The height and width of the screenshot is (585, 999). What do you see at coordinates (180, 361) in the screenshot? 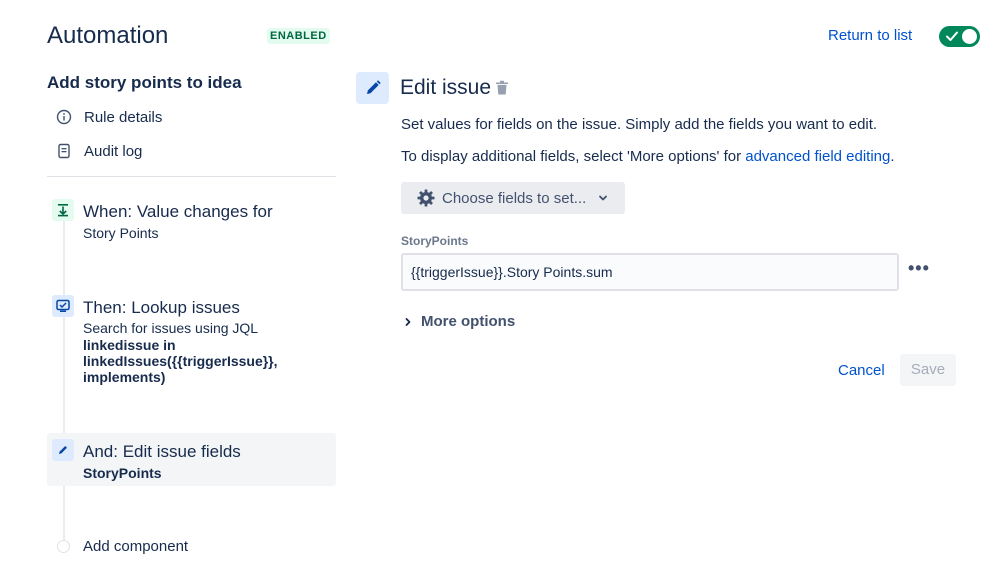
I see `step-lookup-jql-line: linkedIssues({{triggerIssue}},` at bounding box center [180, 361].